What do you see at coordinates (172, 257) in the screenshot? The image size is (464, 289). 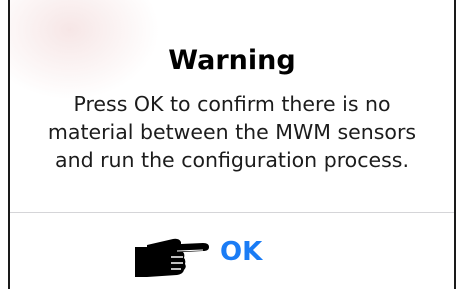 I see `pointing-hand-icon` at bounding box center [172, 257].